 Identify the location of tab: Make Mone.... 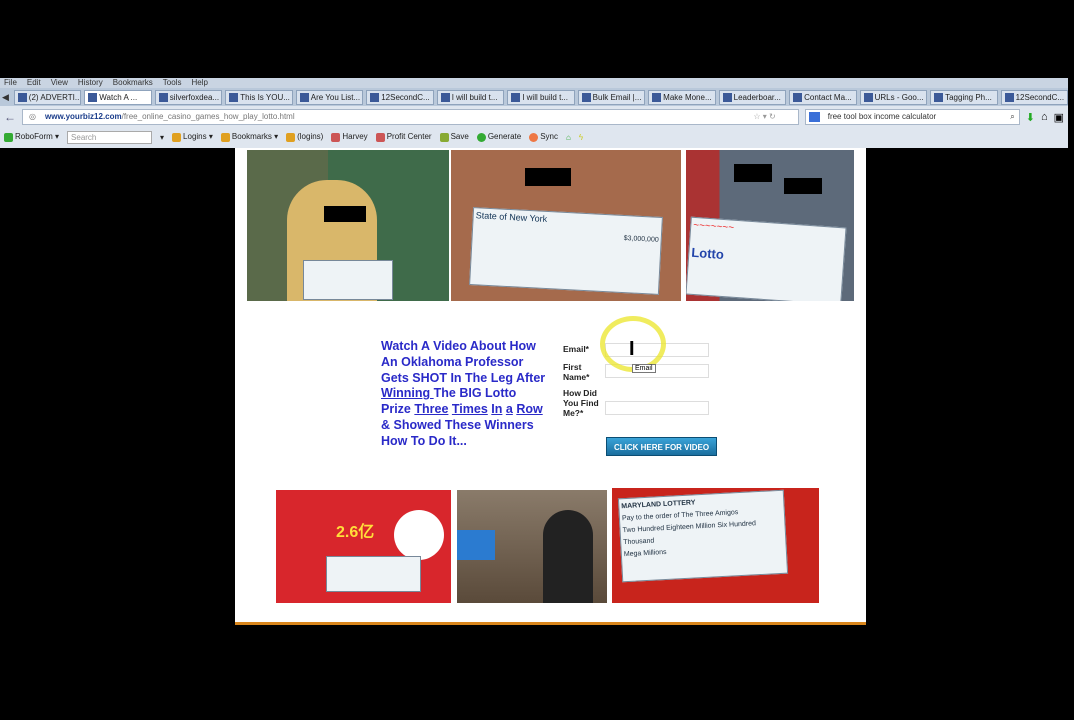
(682, 97).